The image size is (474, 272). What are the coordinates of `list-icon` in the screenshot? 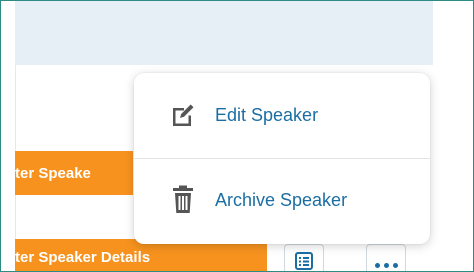 It's located at (304, 261).